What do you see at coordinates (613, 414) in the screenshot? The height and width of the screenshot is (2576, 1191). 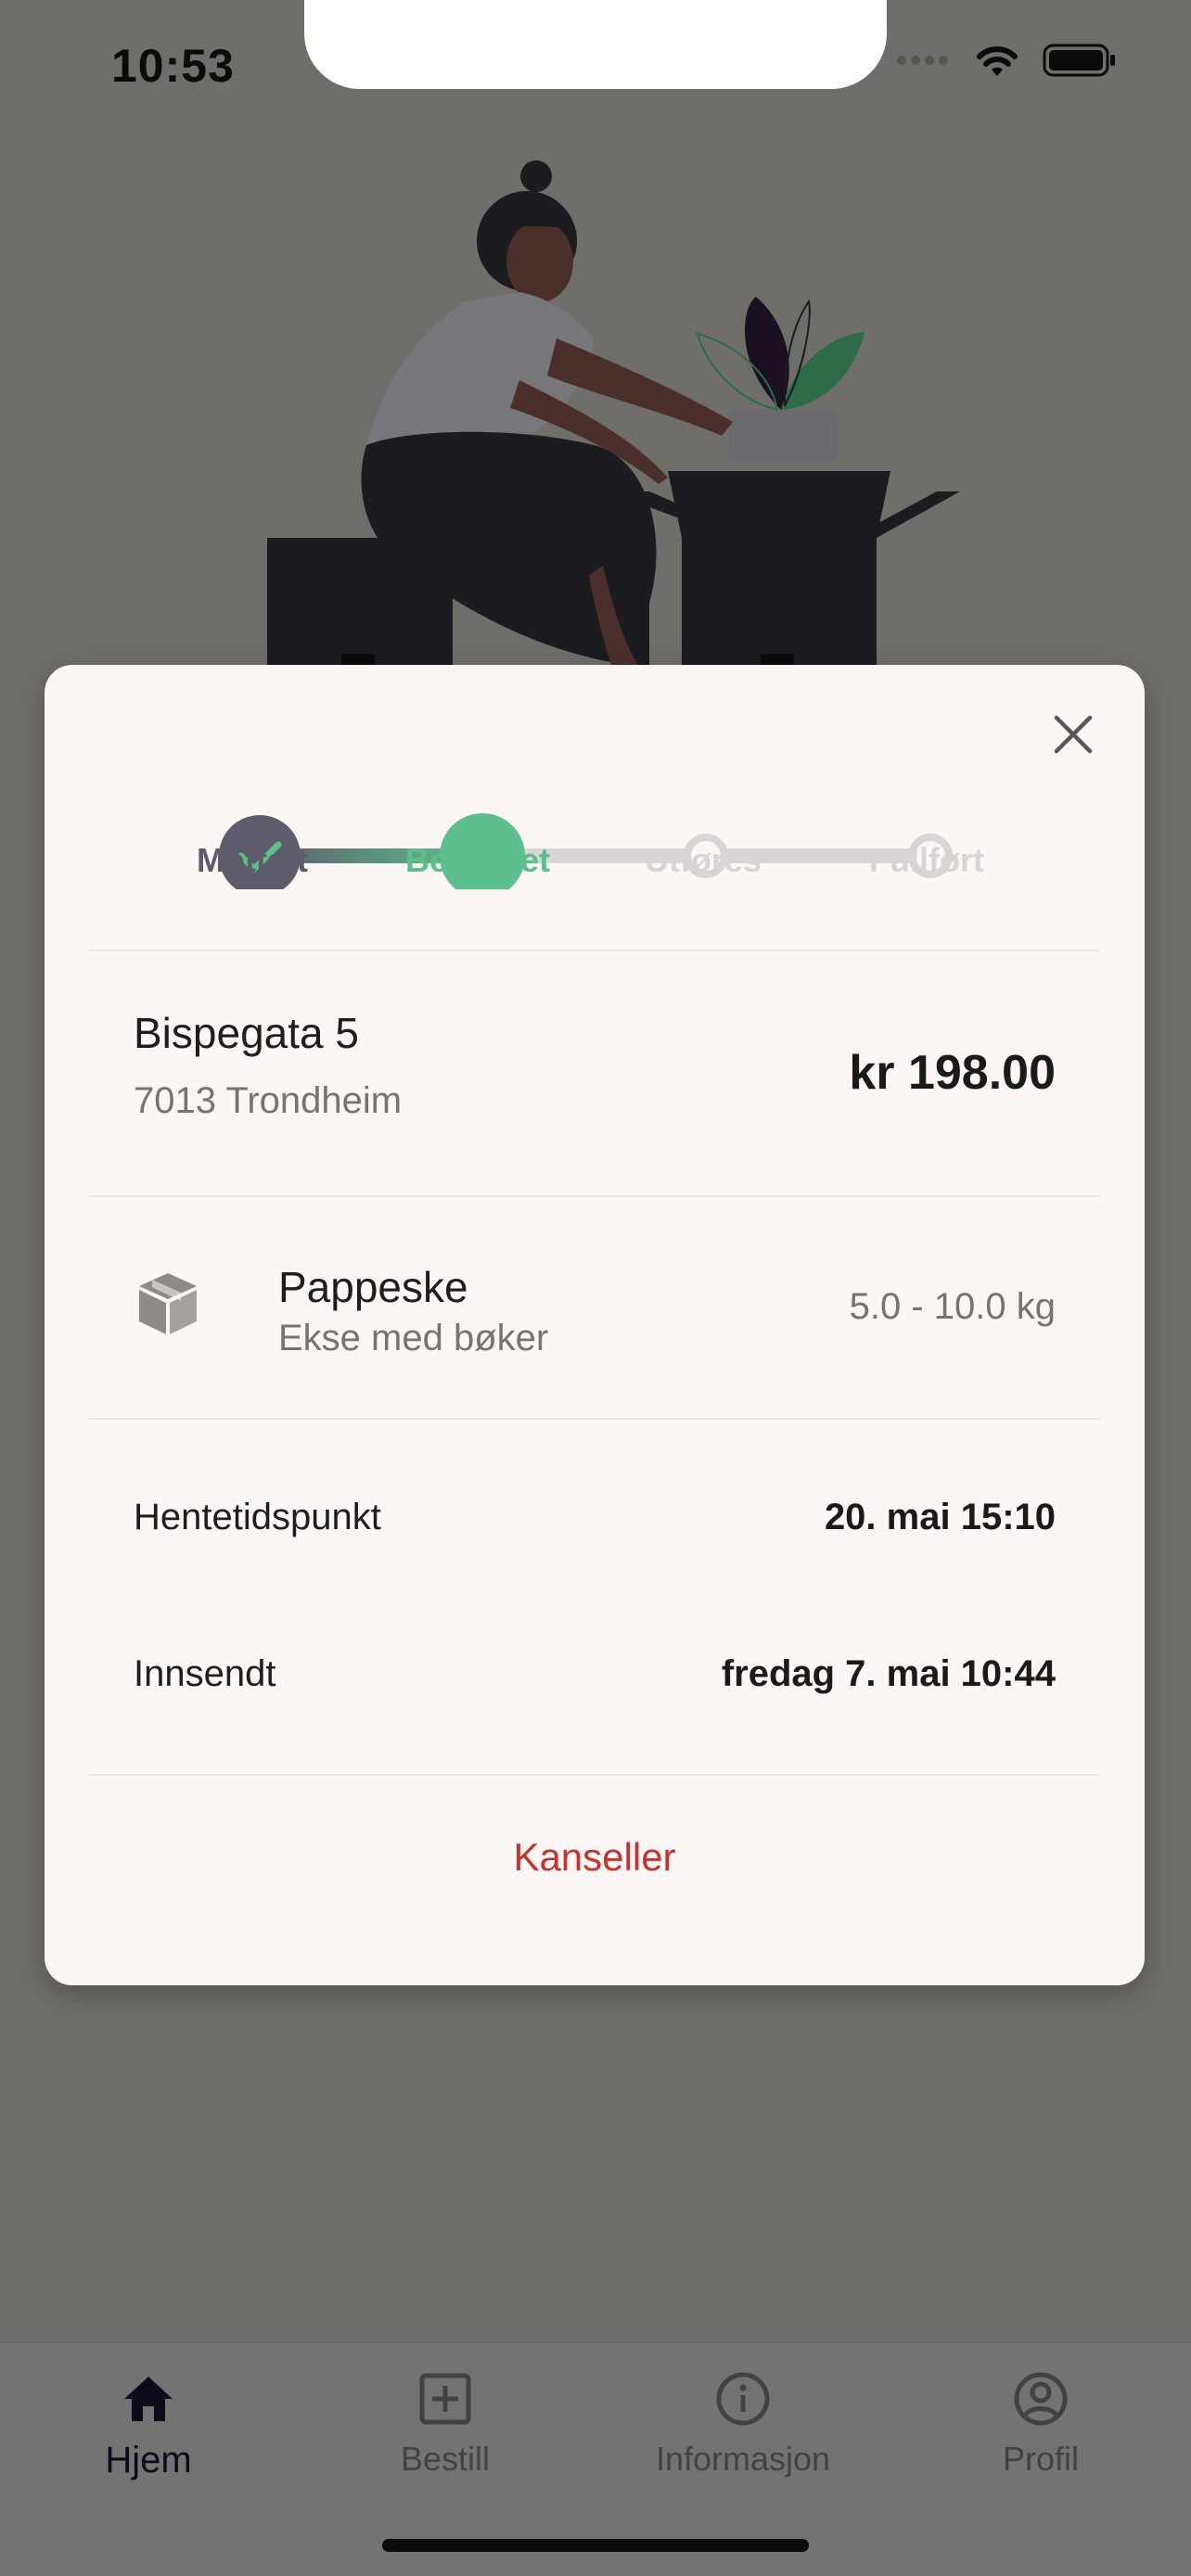 I see `moving-illustration` at bounding box center [613, 414].